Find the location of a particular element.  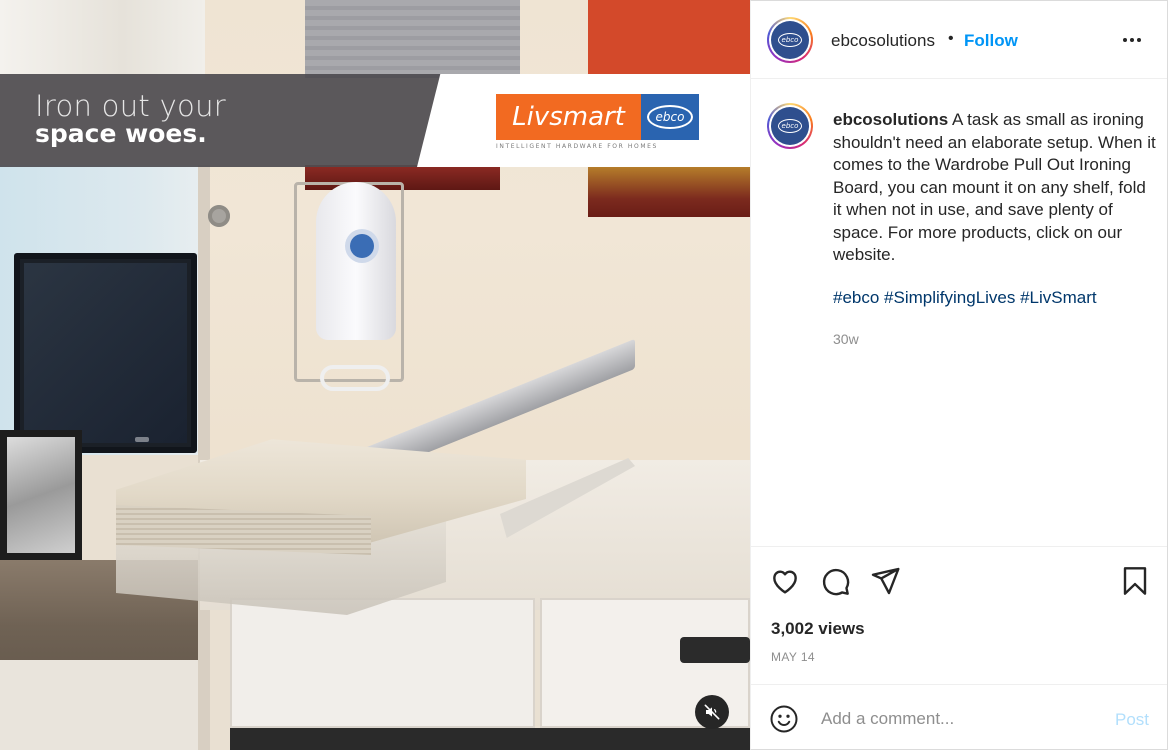

mute-button is located at coordinates (712, 712).